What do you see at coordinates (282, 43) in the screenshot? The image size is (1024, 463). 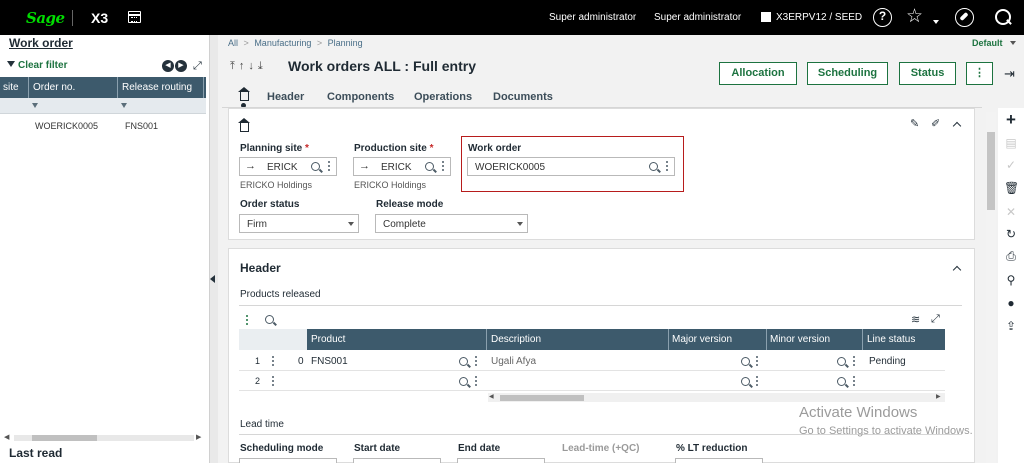 I see `breadcrumb-manufacturing: Manufacturing` at bounding box center [282, 43].